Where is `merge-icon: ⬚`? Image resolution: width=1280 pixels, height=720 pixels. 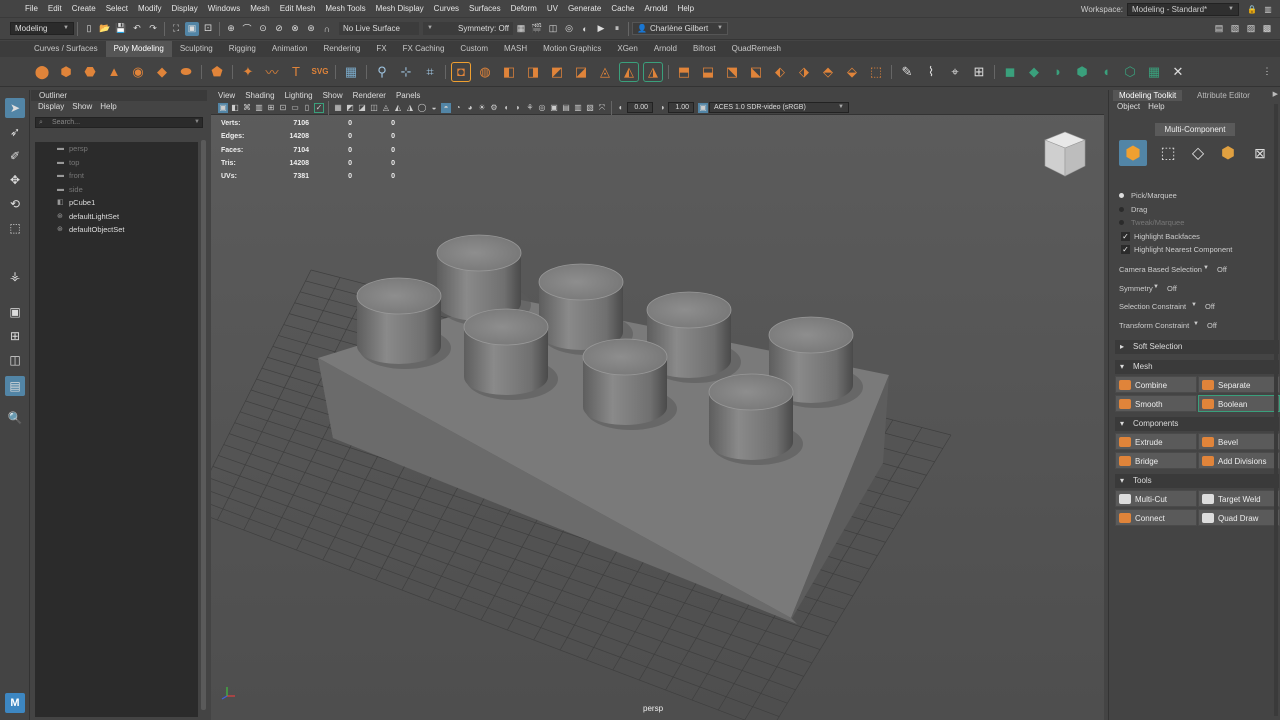 merge-icon: ⬚ is located at coordinates (876, 72).